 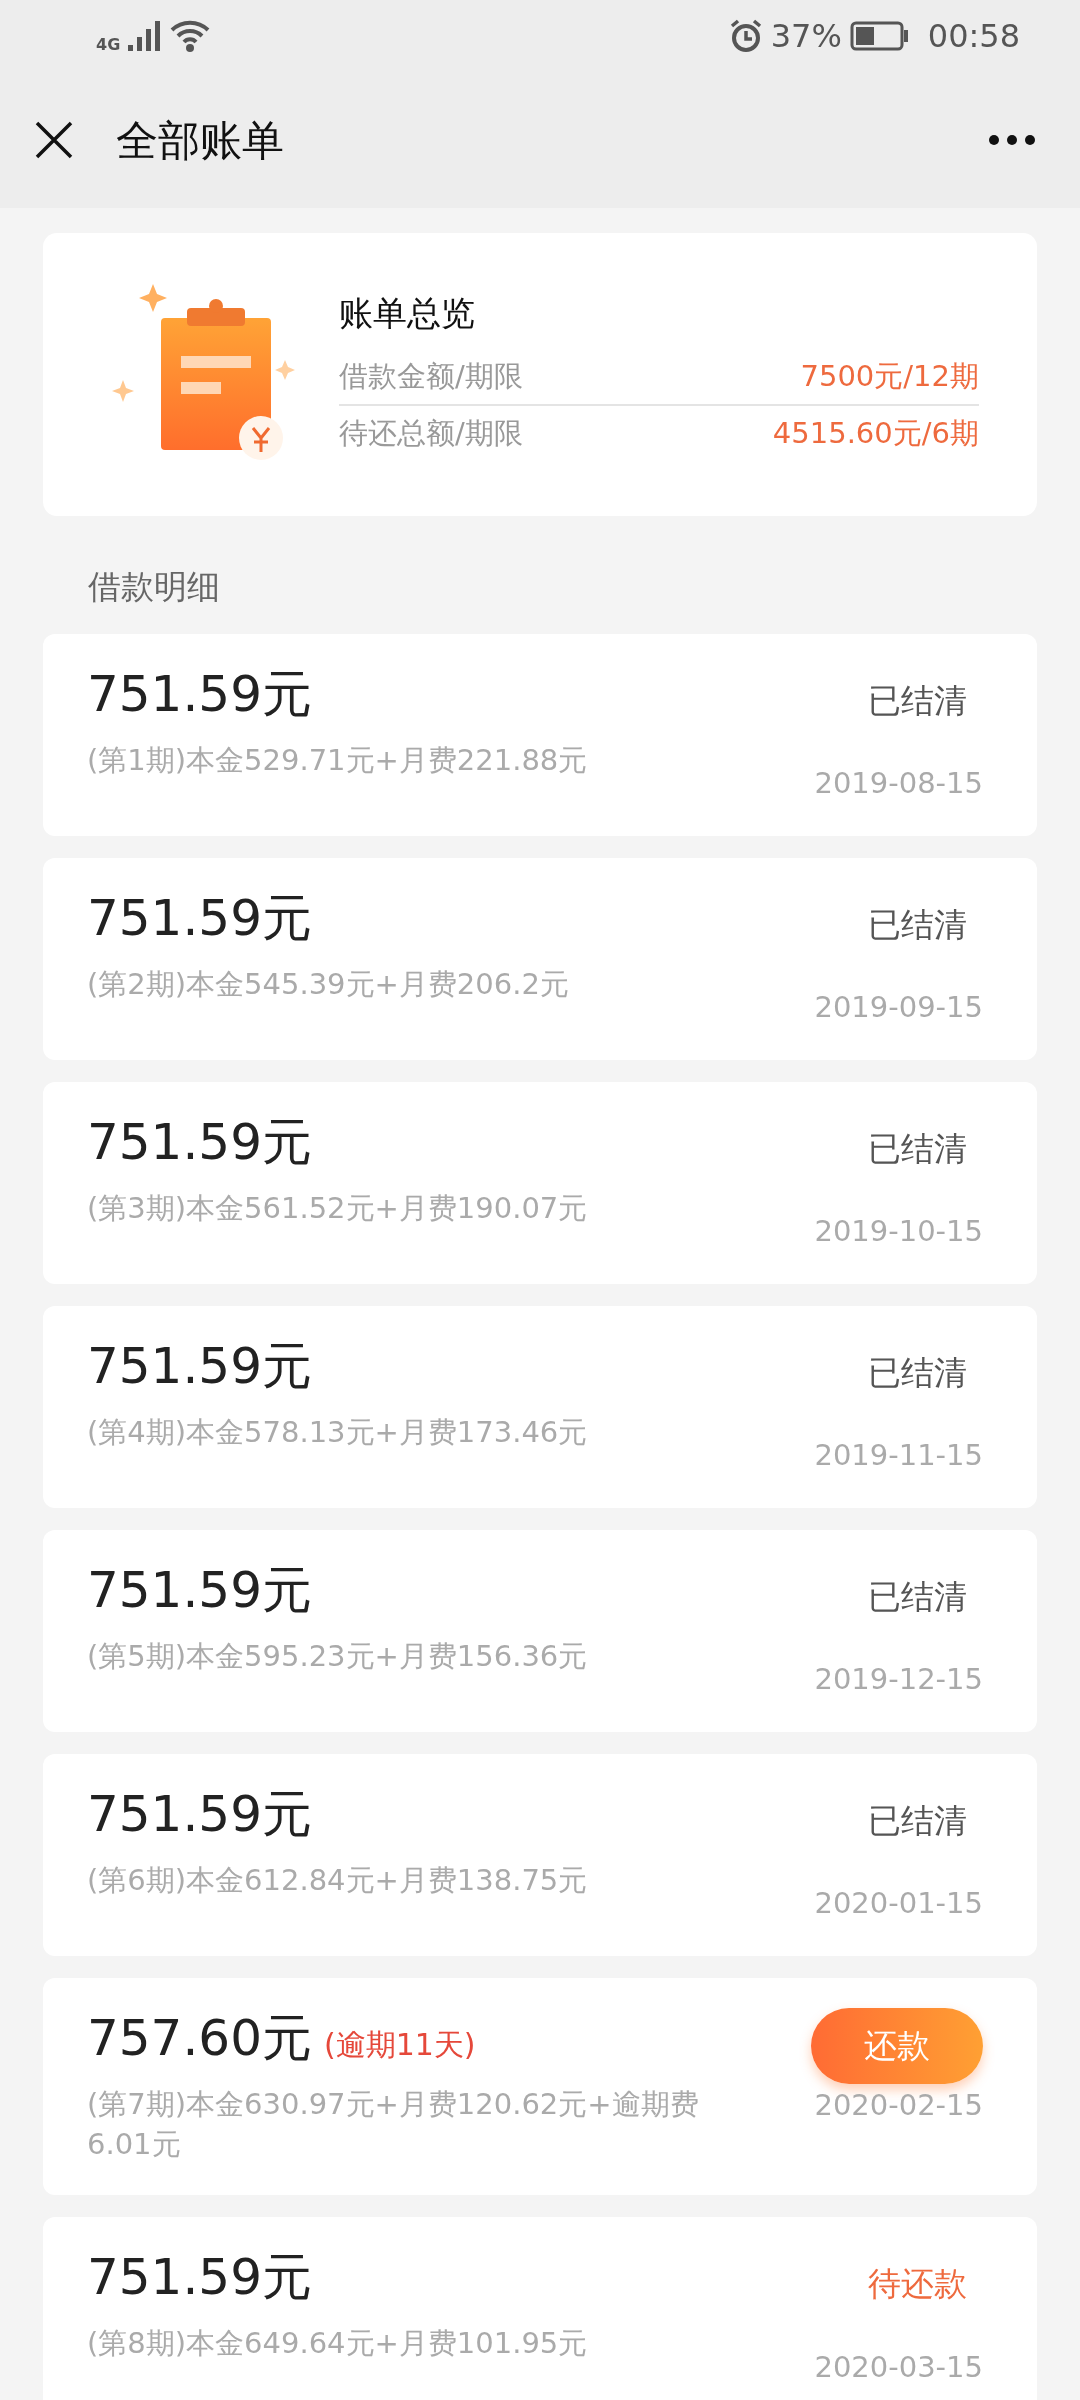 What do you see at coordinates (897, 2045) in the screenshot?
I see `repay-button: 还款` at bounding box center [897, 2045].